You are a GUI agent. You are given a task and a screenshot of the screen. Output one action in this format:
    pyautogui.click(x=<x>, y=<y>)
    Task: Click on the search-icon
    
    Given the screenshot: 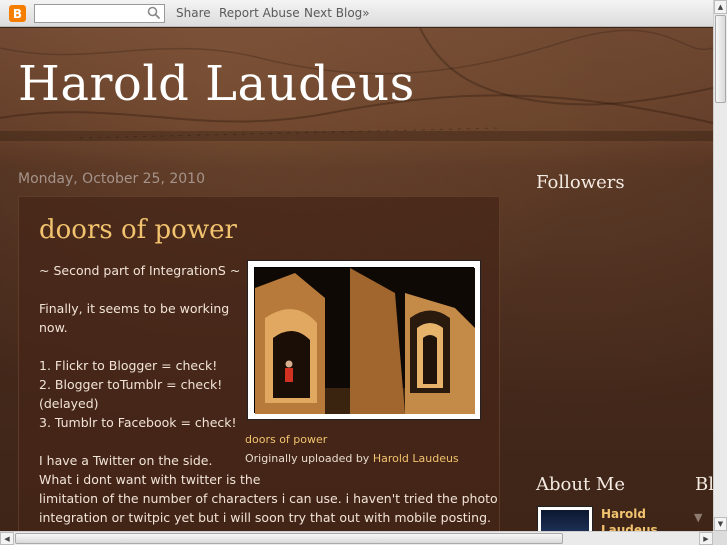 What is the action you would take?
    pyautogui.click(x=154, y=13)
    